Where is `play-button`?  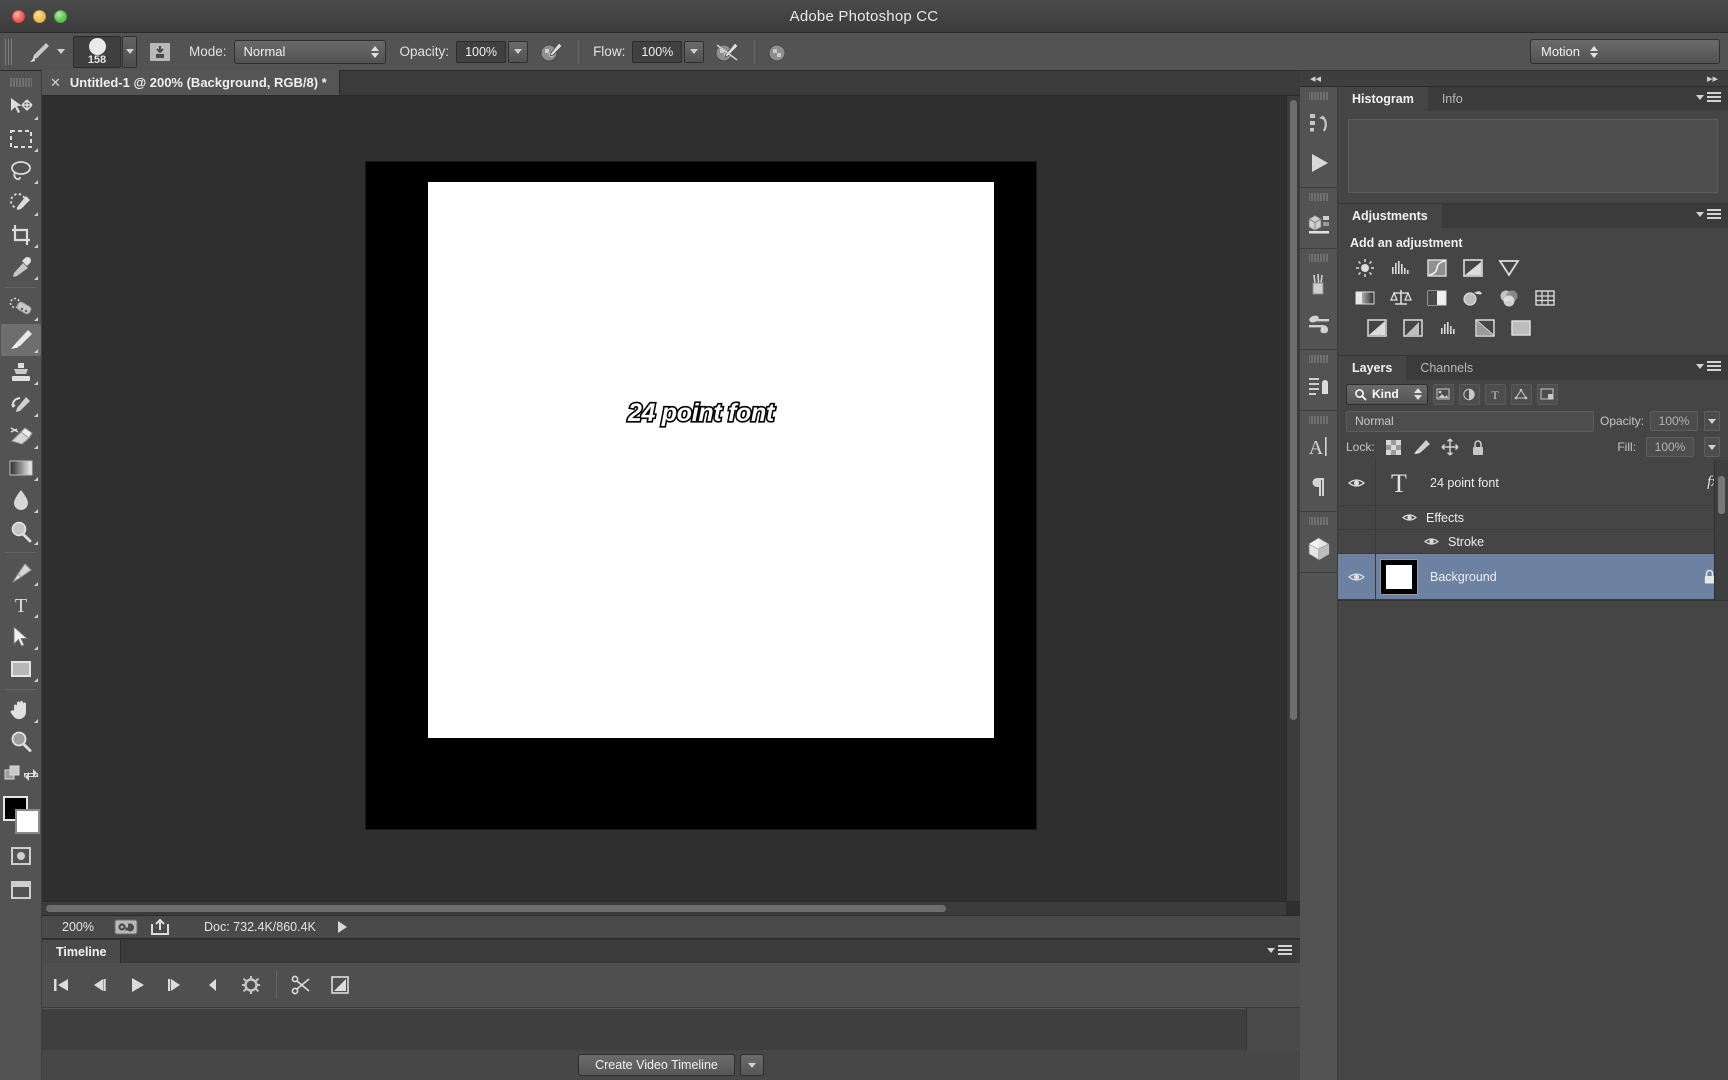 play-button is located at coordinates (137, 985).